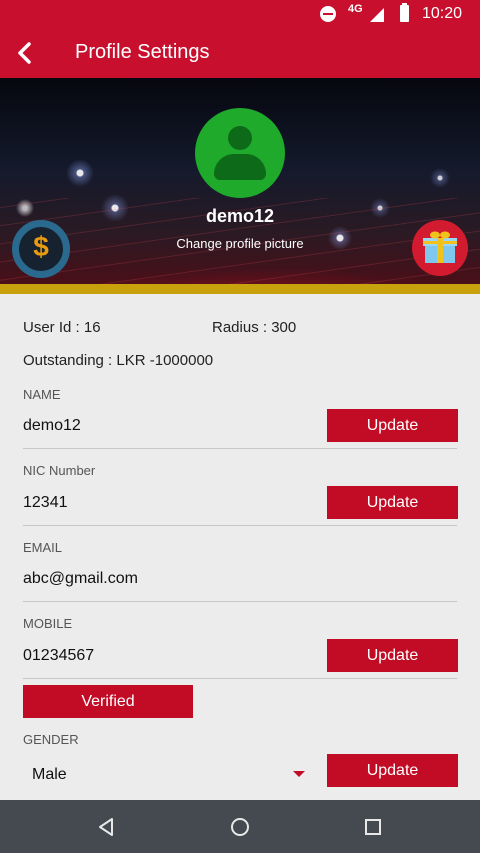 The width and height of the screenshot is (480, 853). Describe the element at coordinates (377, 15) in the screenshot. I see `signal-icon` at that location.